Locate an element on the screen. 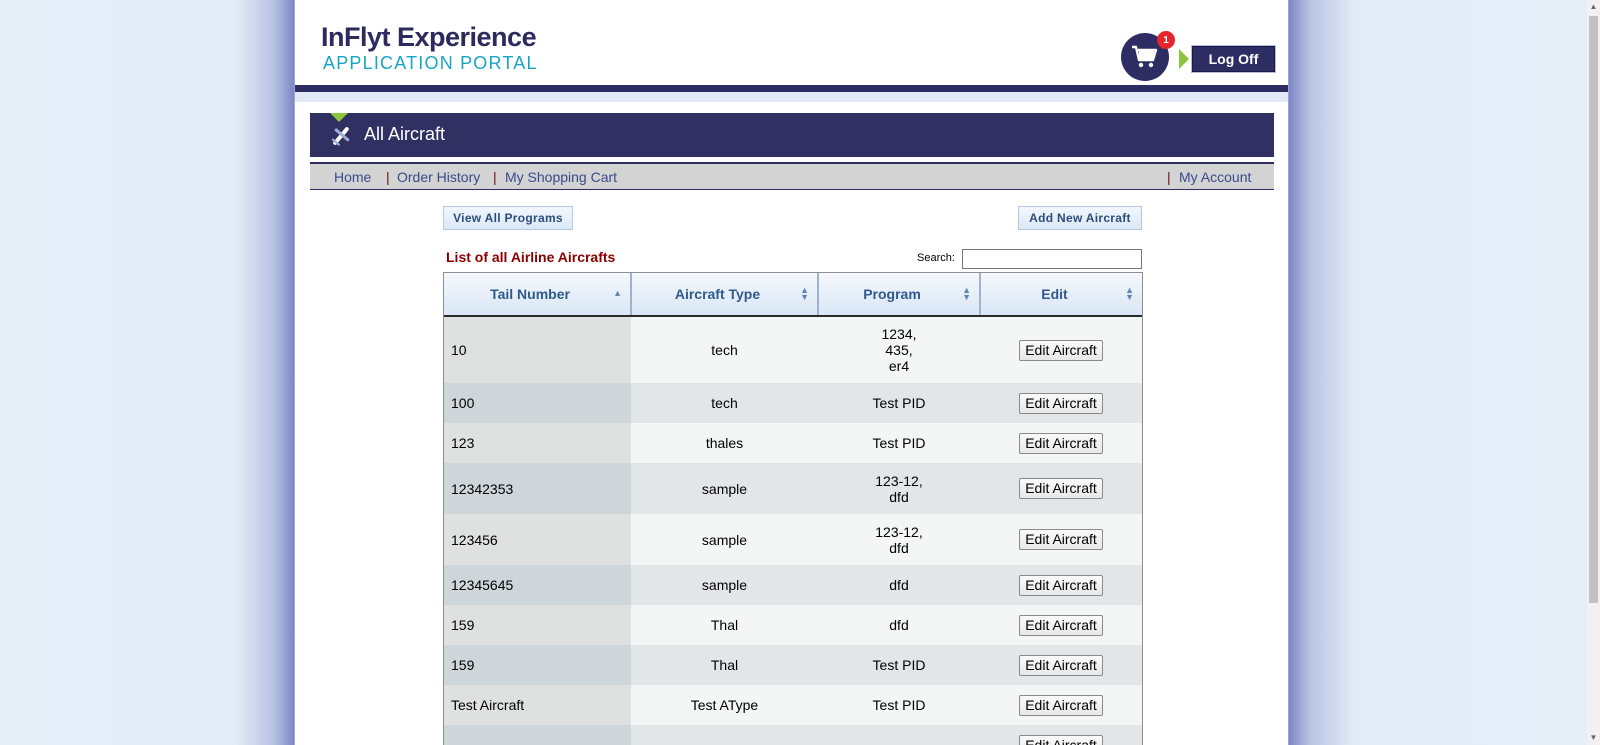 The image size is (1600, 745). nav-my-account: My Account is located at coordinates (1215, 177).